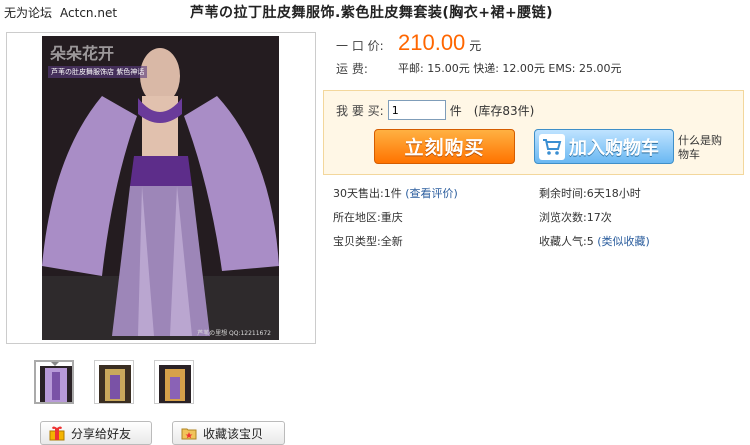 The height and width of the screenshot is (445, 750). Describe the element at coordinates (431, 193) in the screenshot. I see `view-reviews-link: (查看评价)` at that location.